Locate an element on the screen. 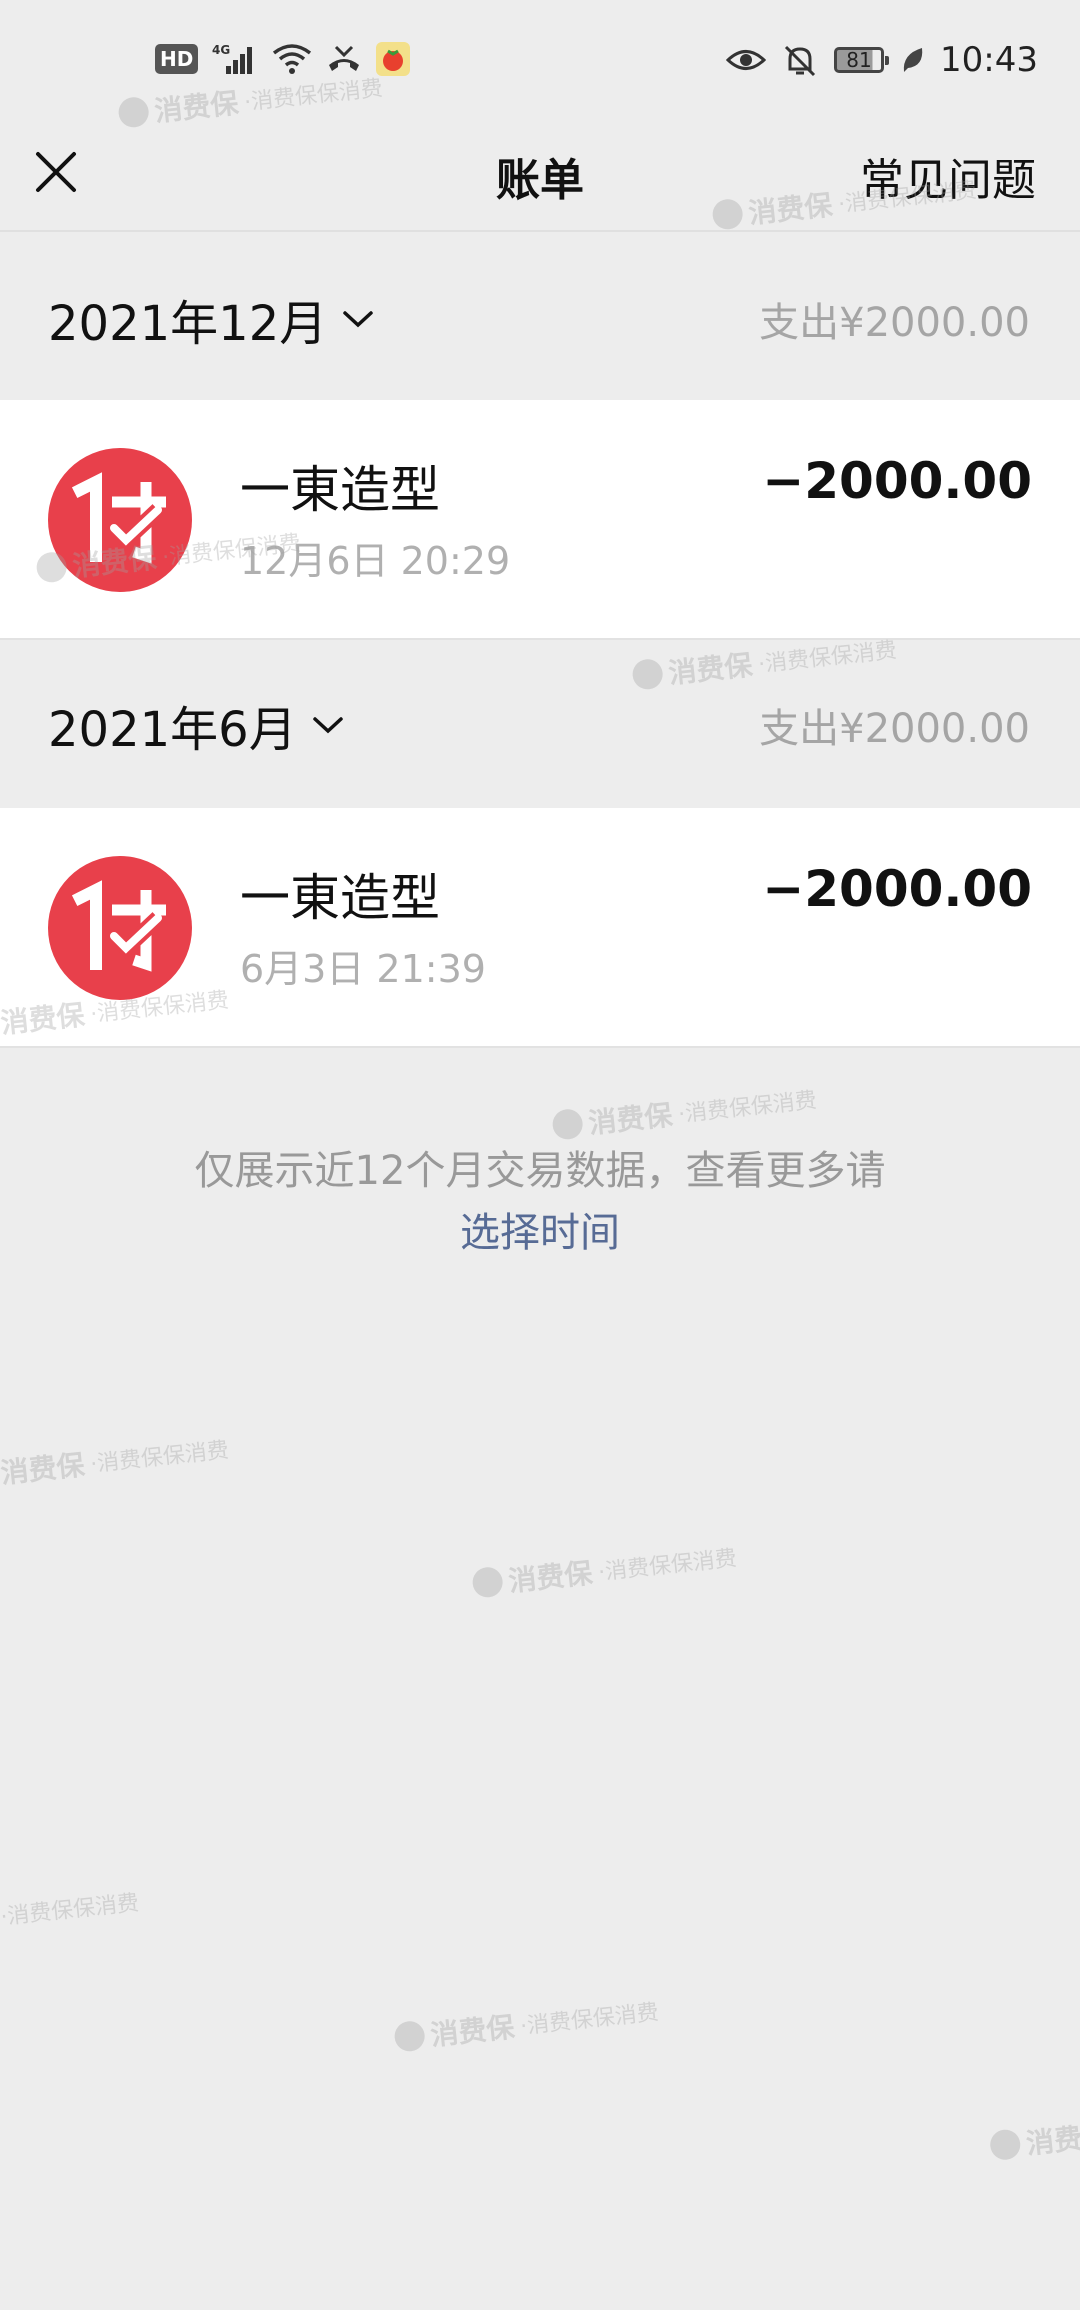 The height and width of the screenshot is (2310, 1080). transaction-time: 6月3日 21:39 is located at coordinates (363, 969).